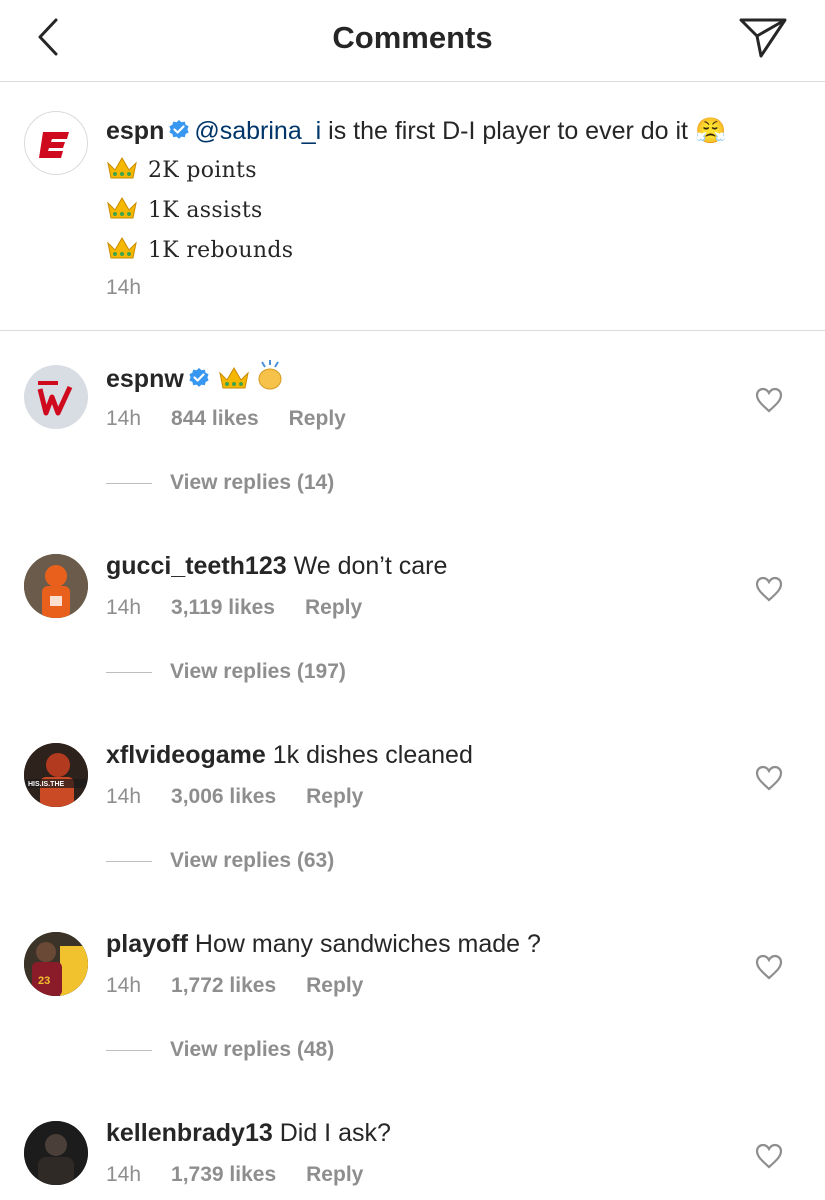 This screenshot has width=825, height=1200. Describe the element at coordinates (252, 1049) in the screenshot. I see `view-replies-label: View replies (48)` at that location.